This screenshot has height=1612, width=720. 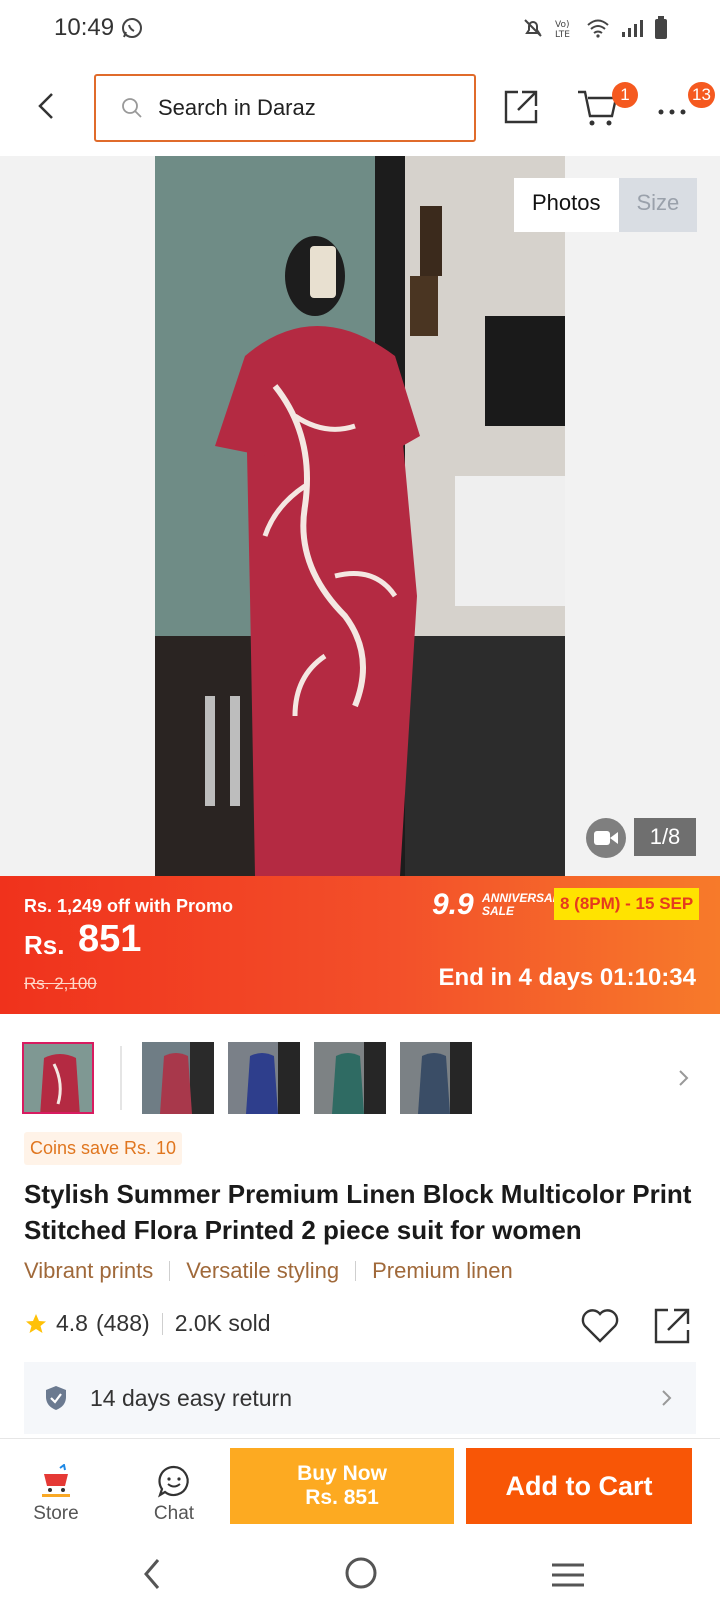 What do you see at coordinates (132, 30) in the screenshot?
I see `whatsapp-icon` at bounding box center [132, 30].